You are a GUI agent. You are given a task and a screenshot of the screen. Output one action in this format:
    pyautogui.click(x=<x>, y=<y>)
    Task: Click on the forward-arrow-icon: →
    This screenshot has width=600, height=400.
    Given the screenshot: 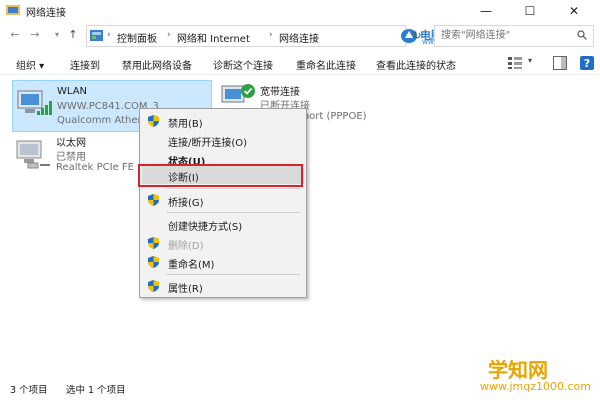 What is the action you would take?
    pyautogui.click(x=35, y=35)
    